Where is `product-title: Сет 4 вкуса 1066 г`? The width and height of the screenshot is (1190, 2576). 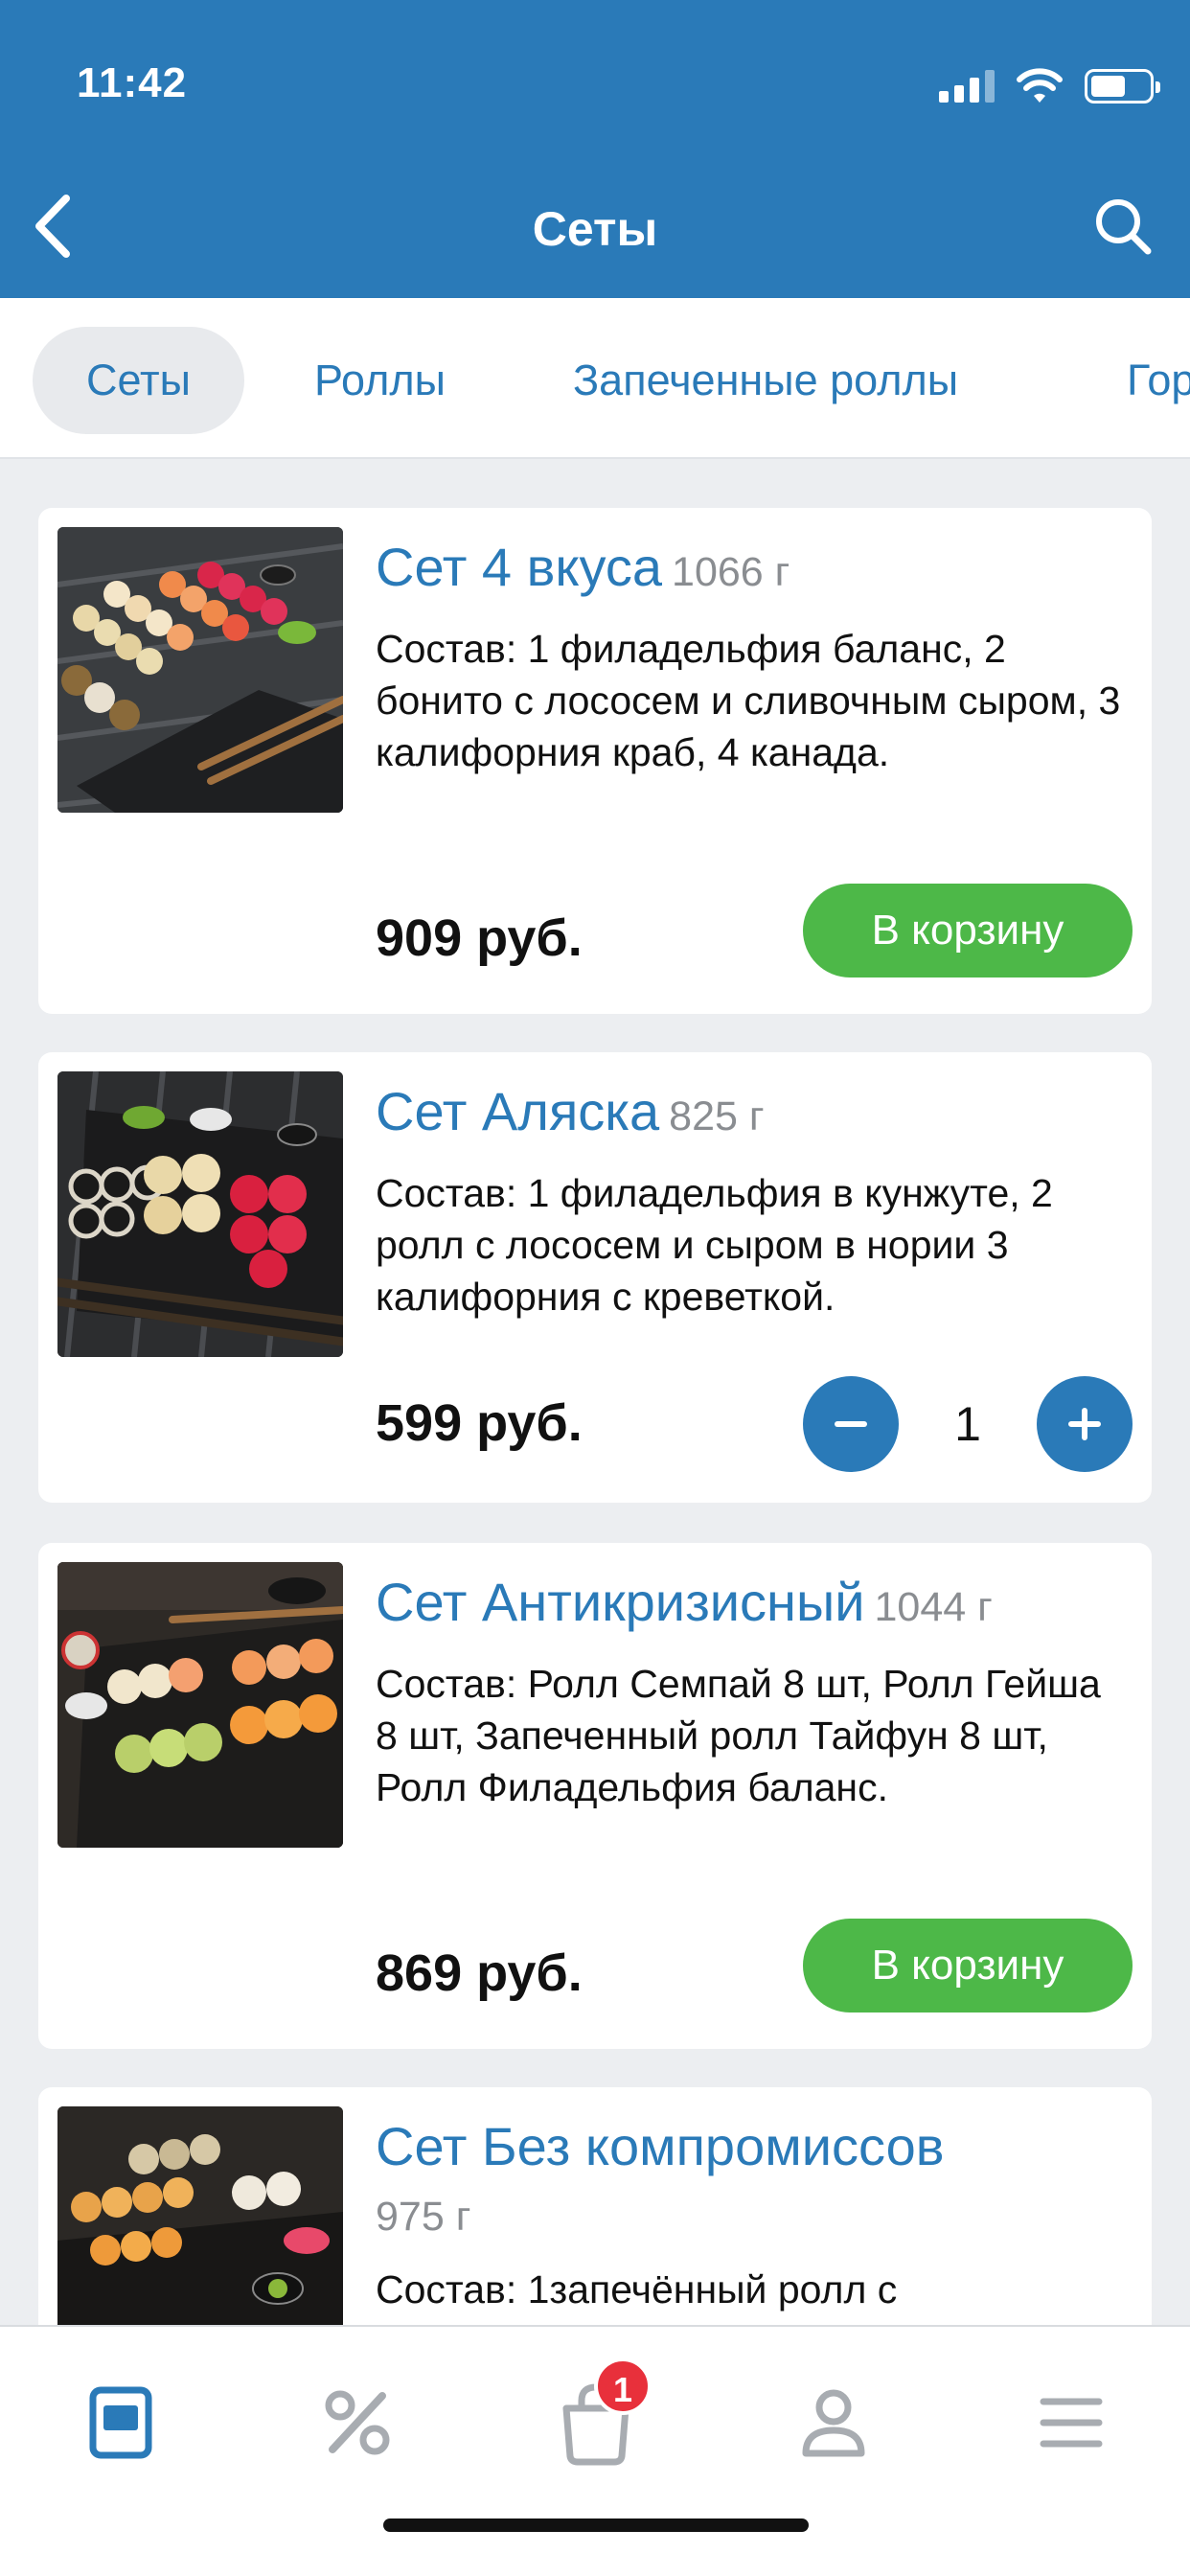 product-title: Сет 4 вкуса 1066 г is located at coordinates (749, 570).